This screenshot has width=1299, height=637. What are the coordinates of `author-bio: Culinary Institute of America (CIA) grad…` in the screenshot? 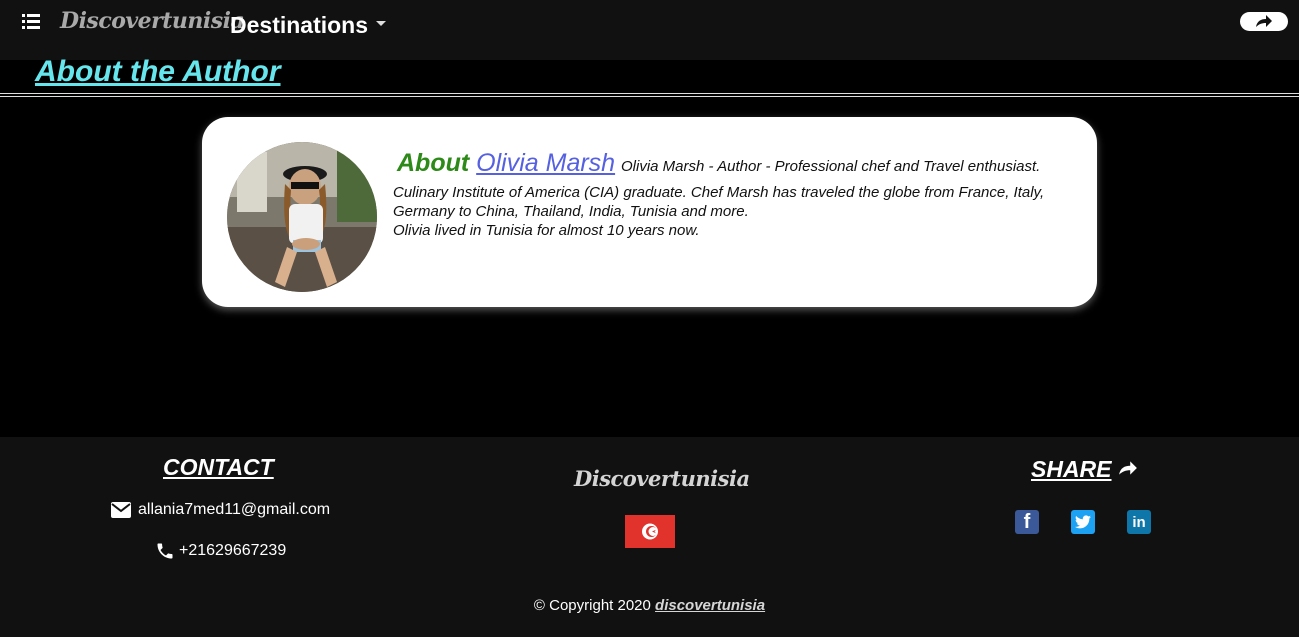 It's located at (743, 211).